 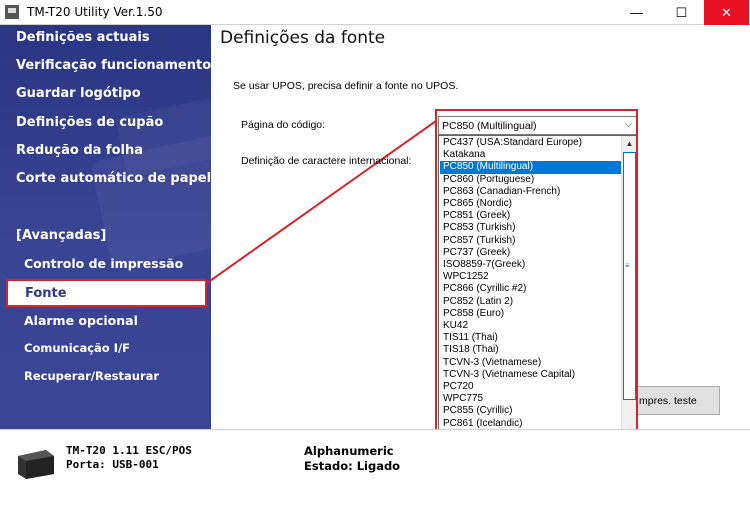 I want to click on dropdown-option: Katakana, so click(x=531, y=155).